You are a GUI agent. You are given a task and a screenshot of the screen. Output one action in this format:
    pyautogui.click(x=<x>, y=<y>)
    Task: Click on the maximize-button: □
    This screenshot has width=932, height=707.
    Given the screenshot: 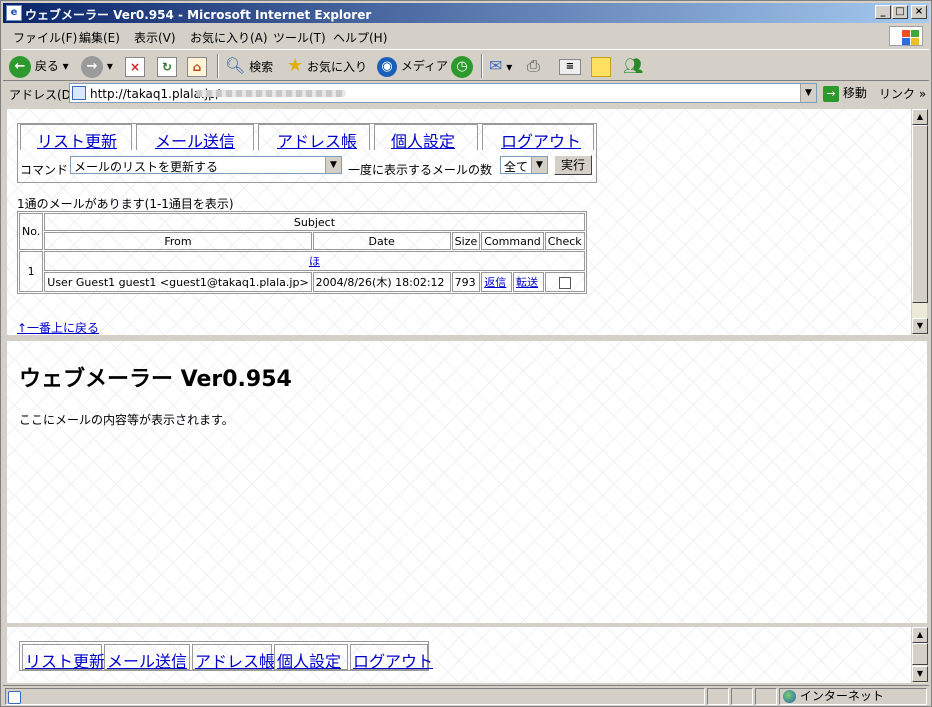 What is the action you would take?
    pyautogui.click(x=900, y=12)
    